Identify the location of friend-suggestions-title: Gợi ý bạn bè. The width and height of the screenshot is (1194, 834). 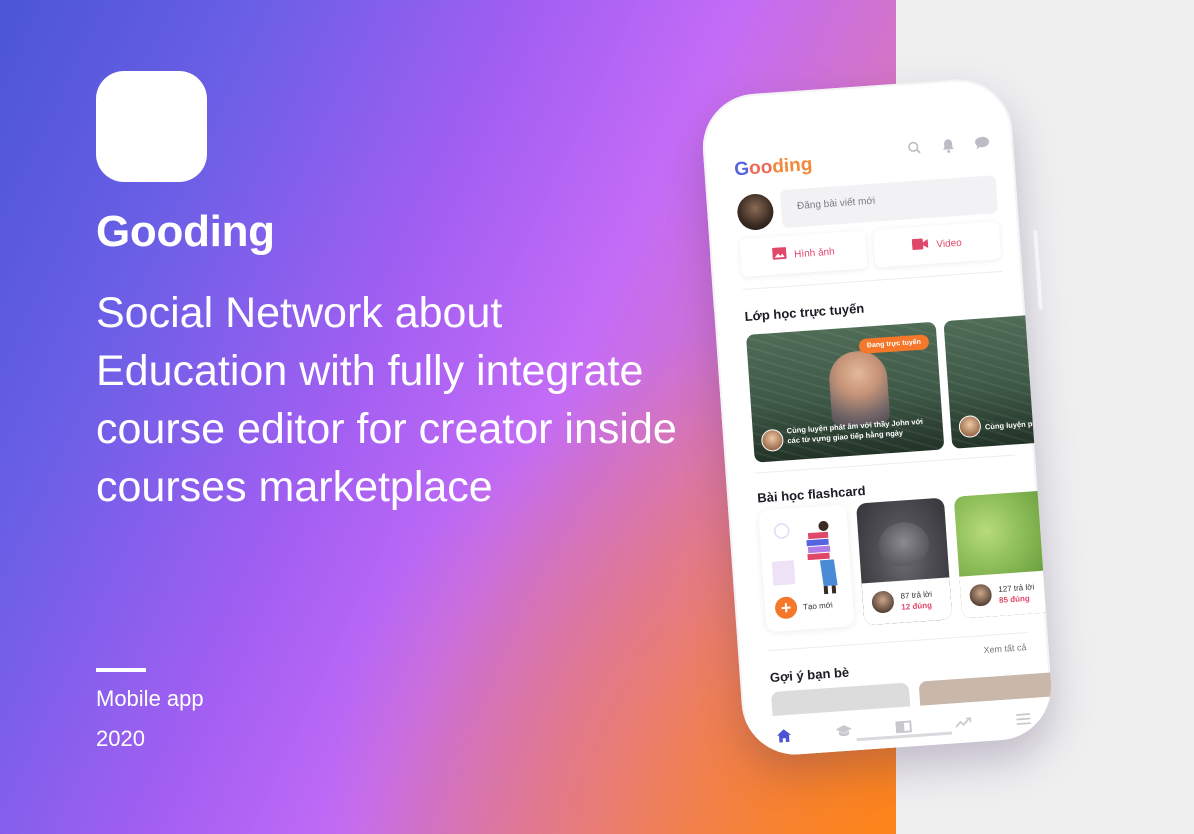
(809, 675).